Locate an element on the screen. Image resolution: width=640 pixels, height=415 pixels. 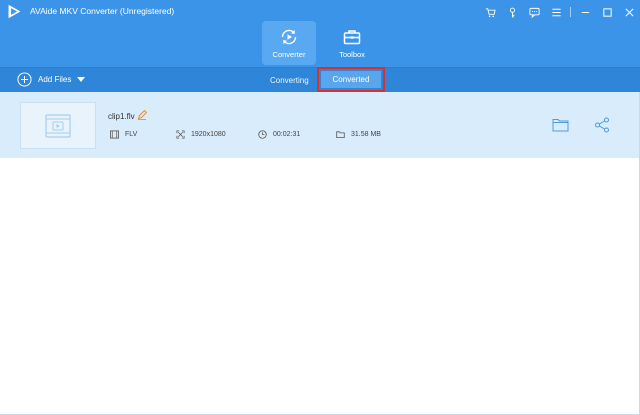
subtab-converted-highlight: Converted is located at coordinates (351, 79).